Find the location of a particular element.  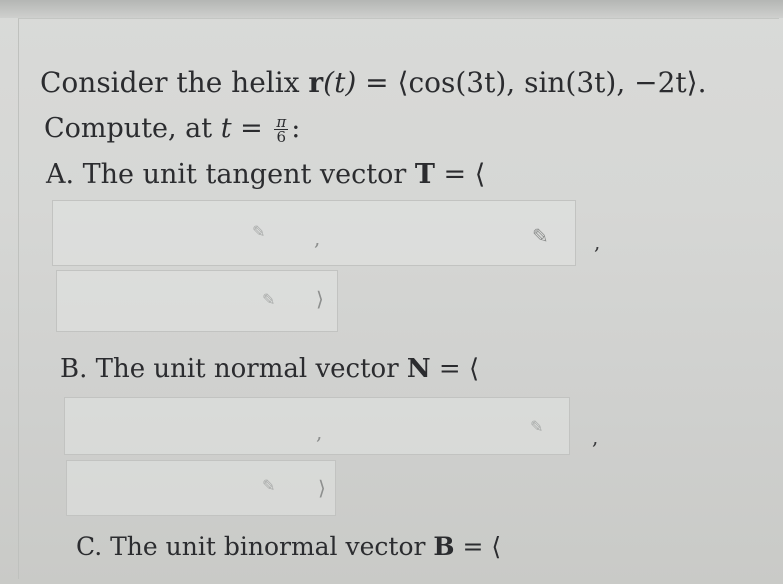

part-b-text: B. The unit normal vector is located at coordinates (233, 369).